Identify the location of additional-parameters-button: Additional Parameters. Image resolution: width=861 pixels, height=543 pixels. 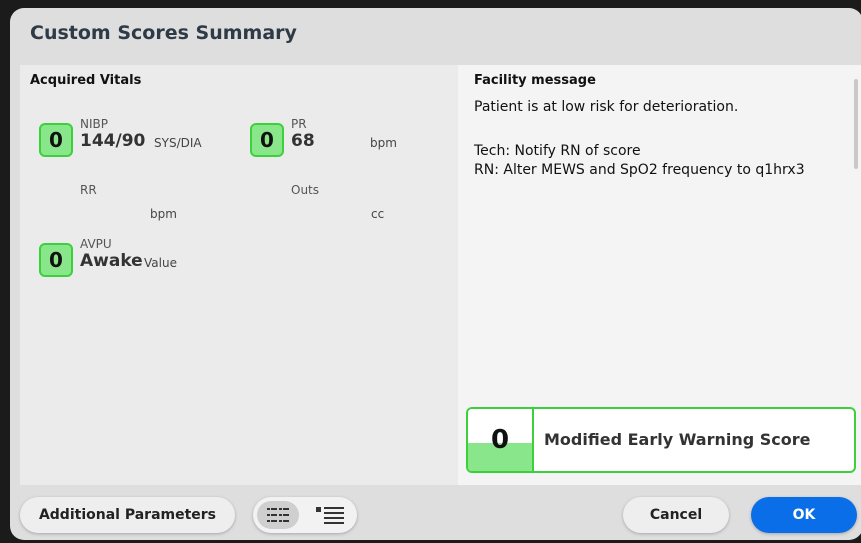
(127, 515).